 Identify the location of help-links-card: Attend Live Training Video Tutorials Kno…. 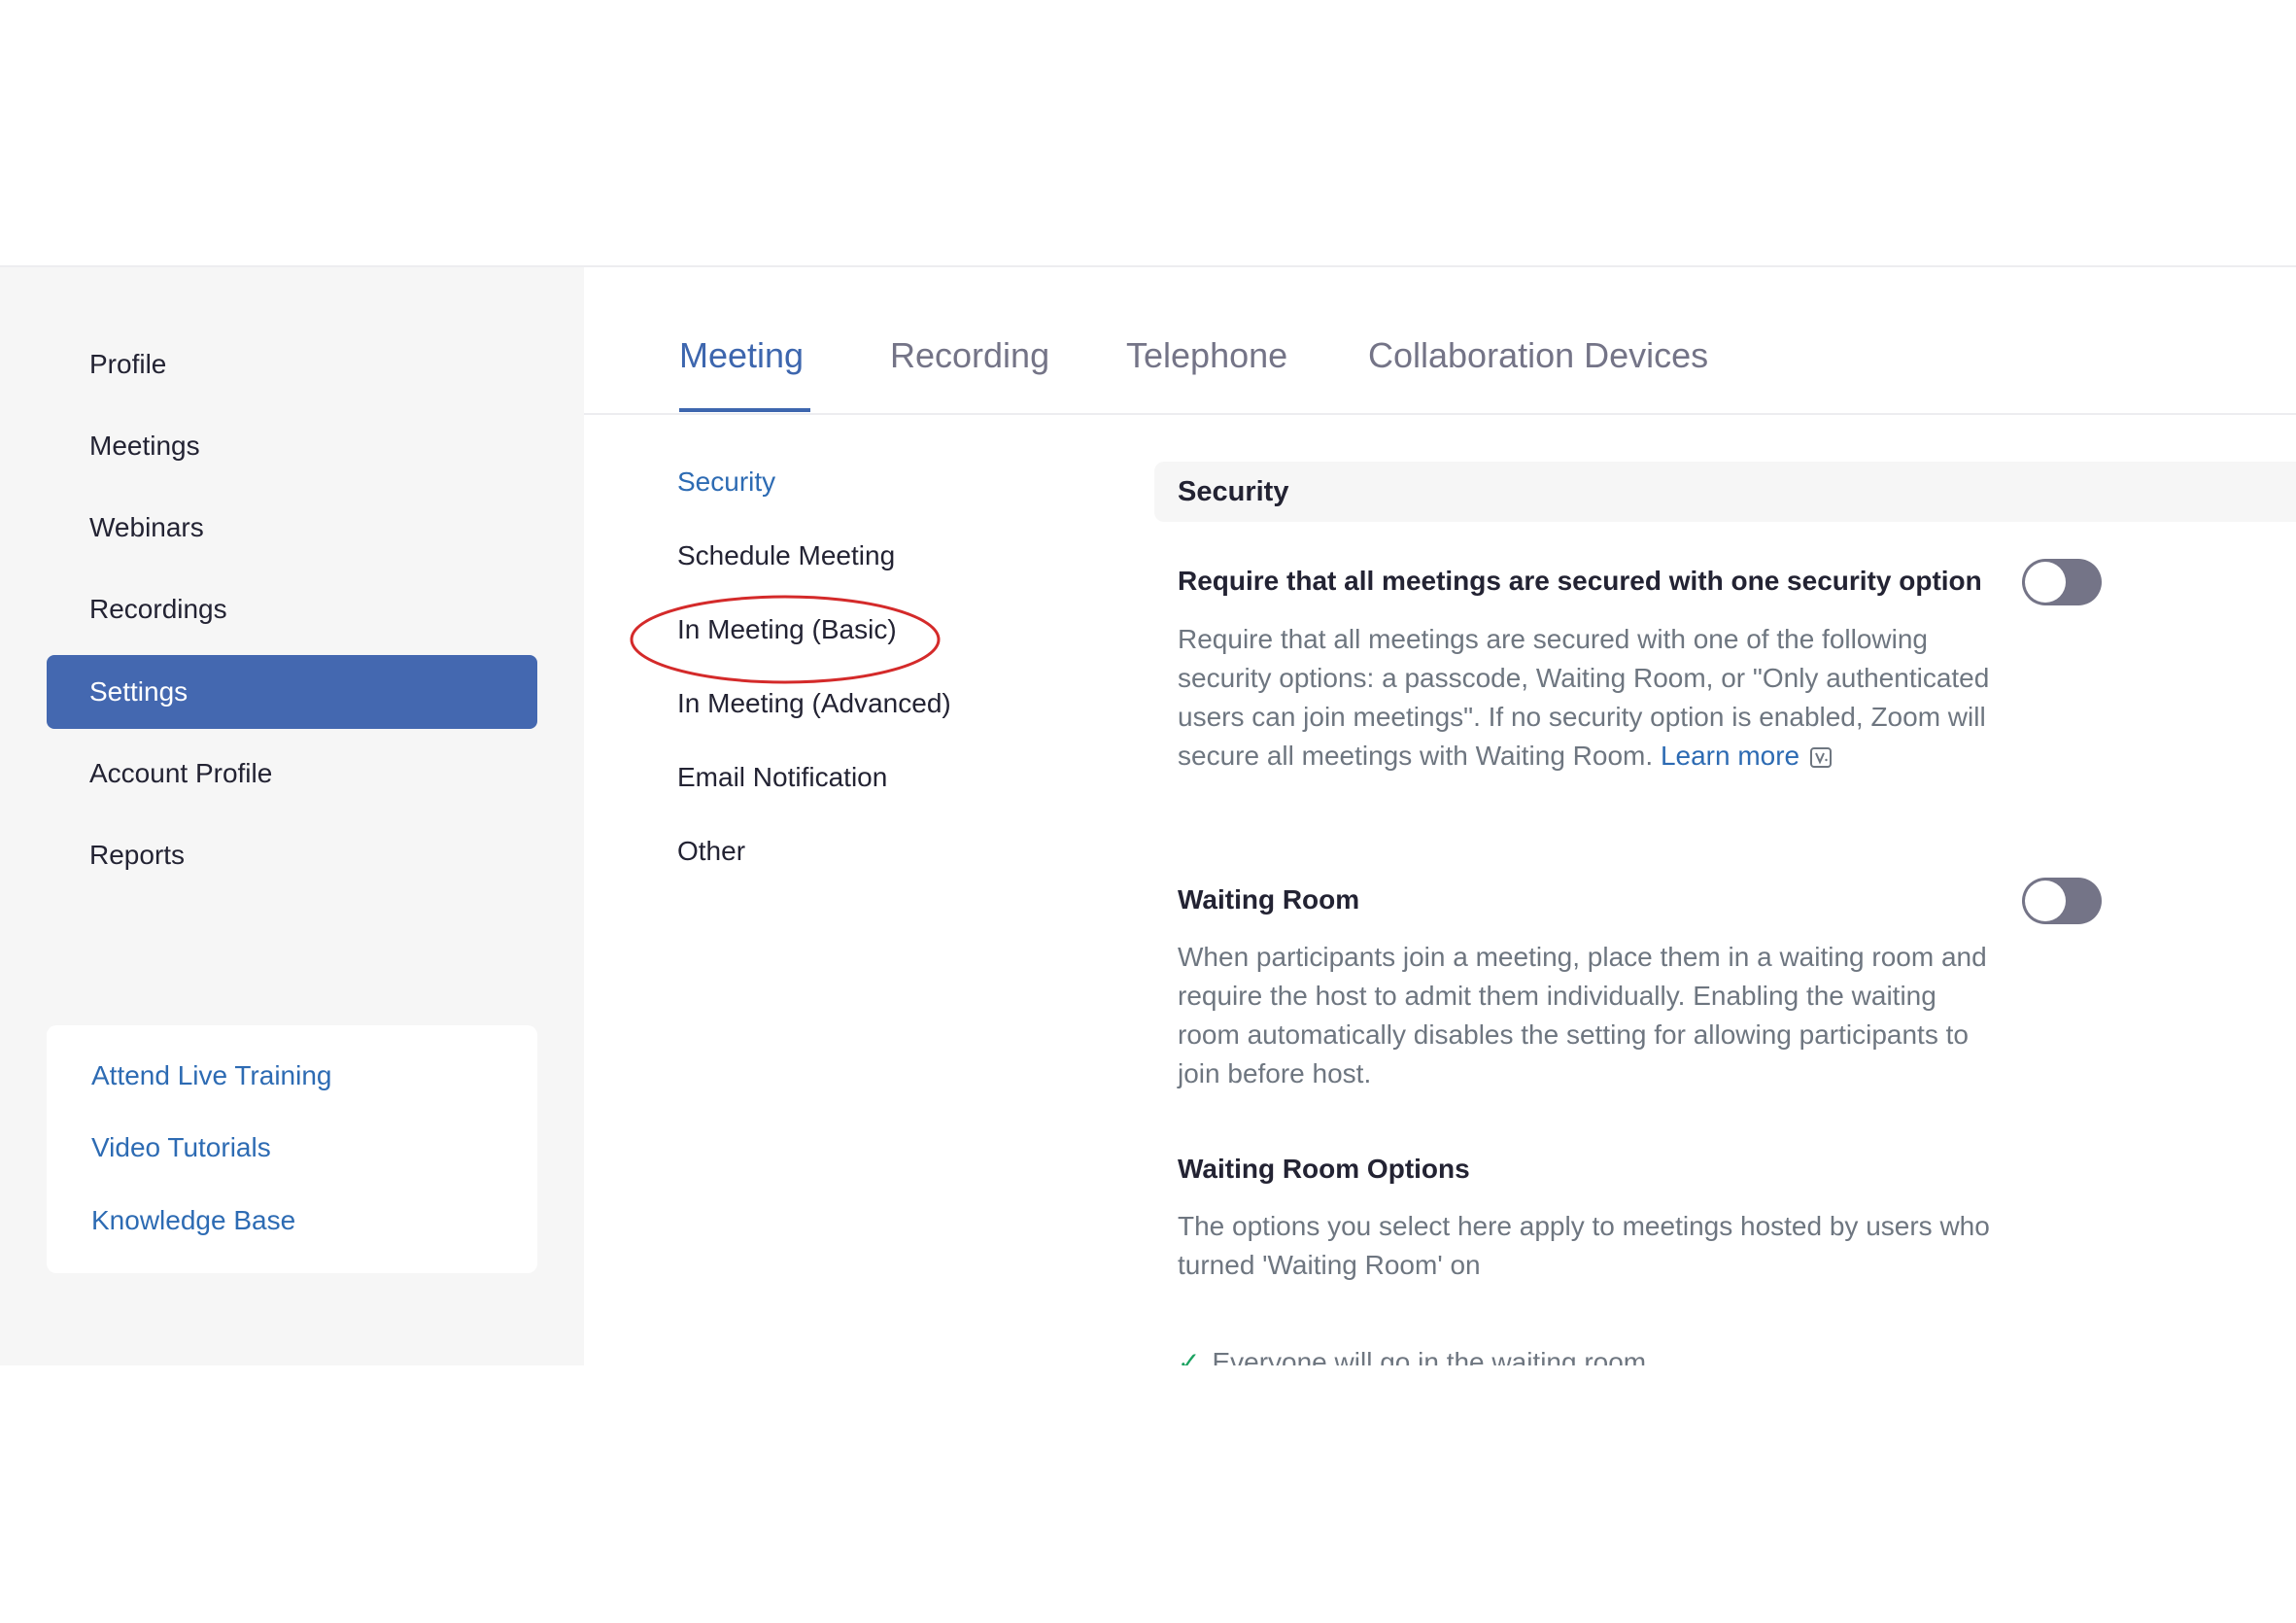
(292, 1149).